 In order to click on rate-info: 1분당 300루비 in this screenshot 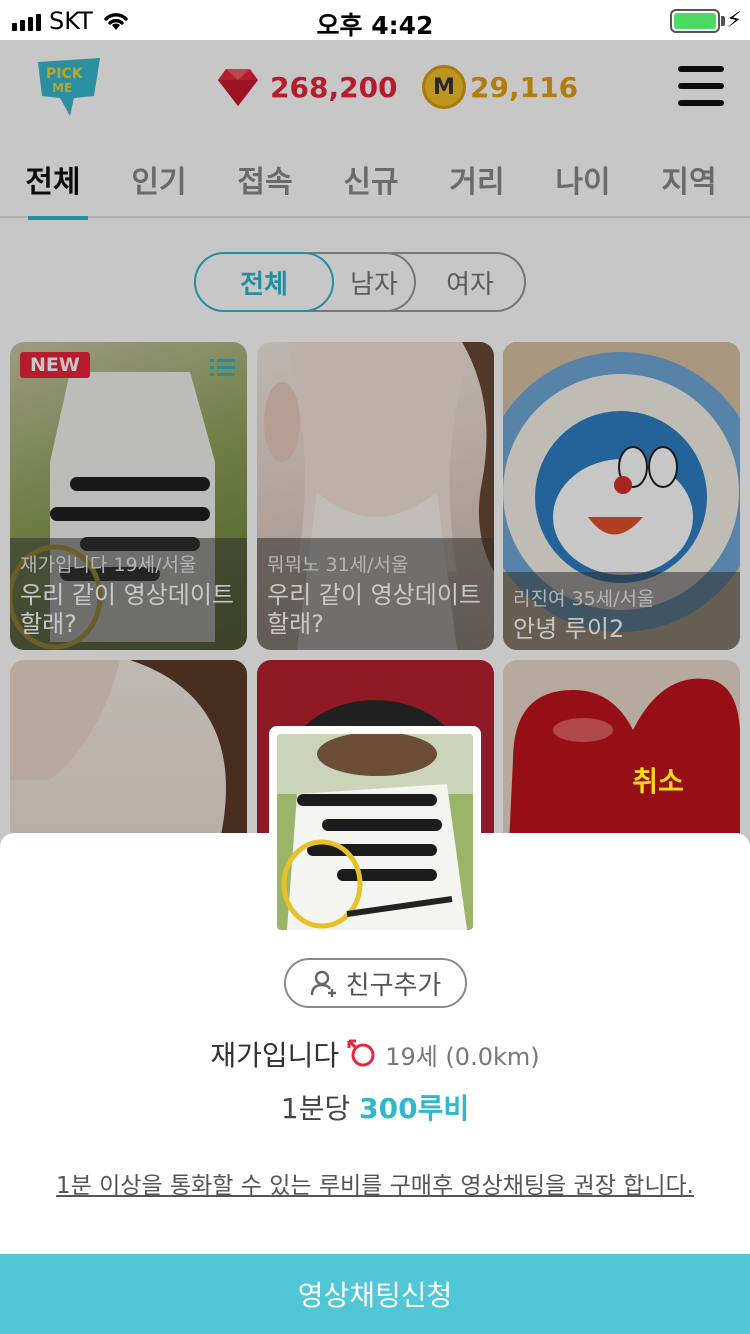, I will do `click(375, 1107)`.